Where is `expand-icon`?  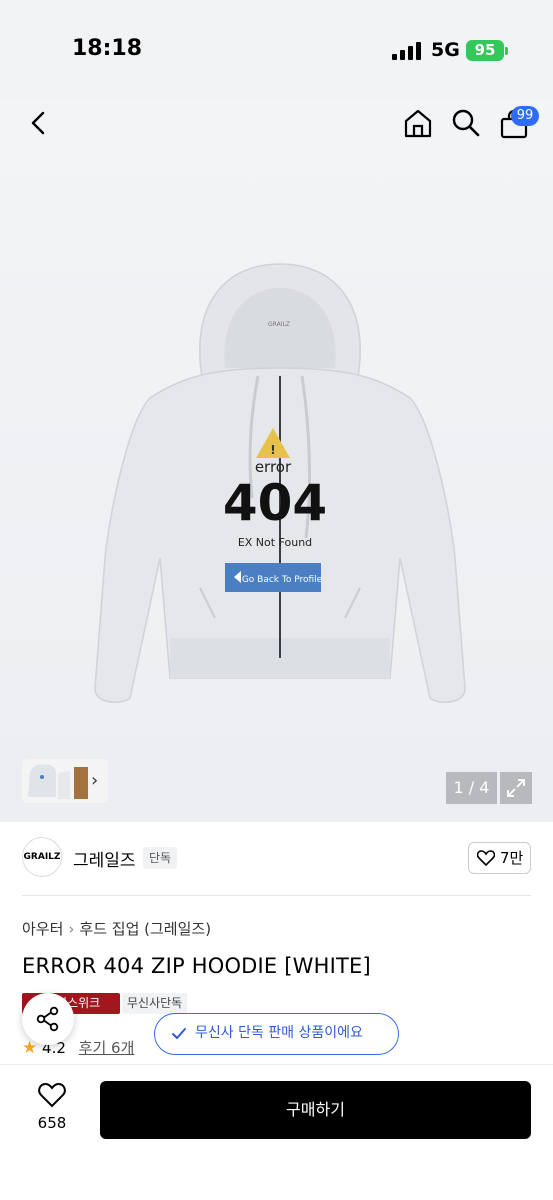 expand-icon is located at coordinates (516, 788).